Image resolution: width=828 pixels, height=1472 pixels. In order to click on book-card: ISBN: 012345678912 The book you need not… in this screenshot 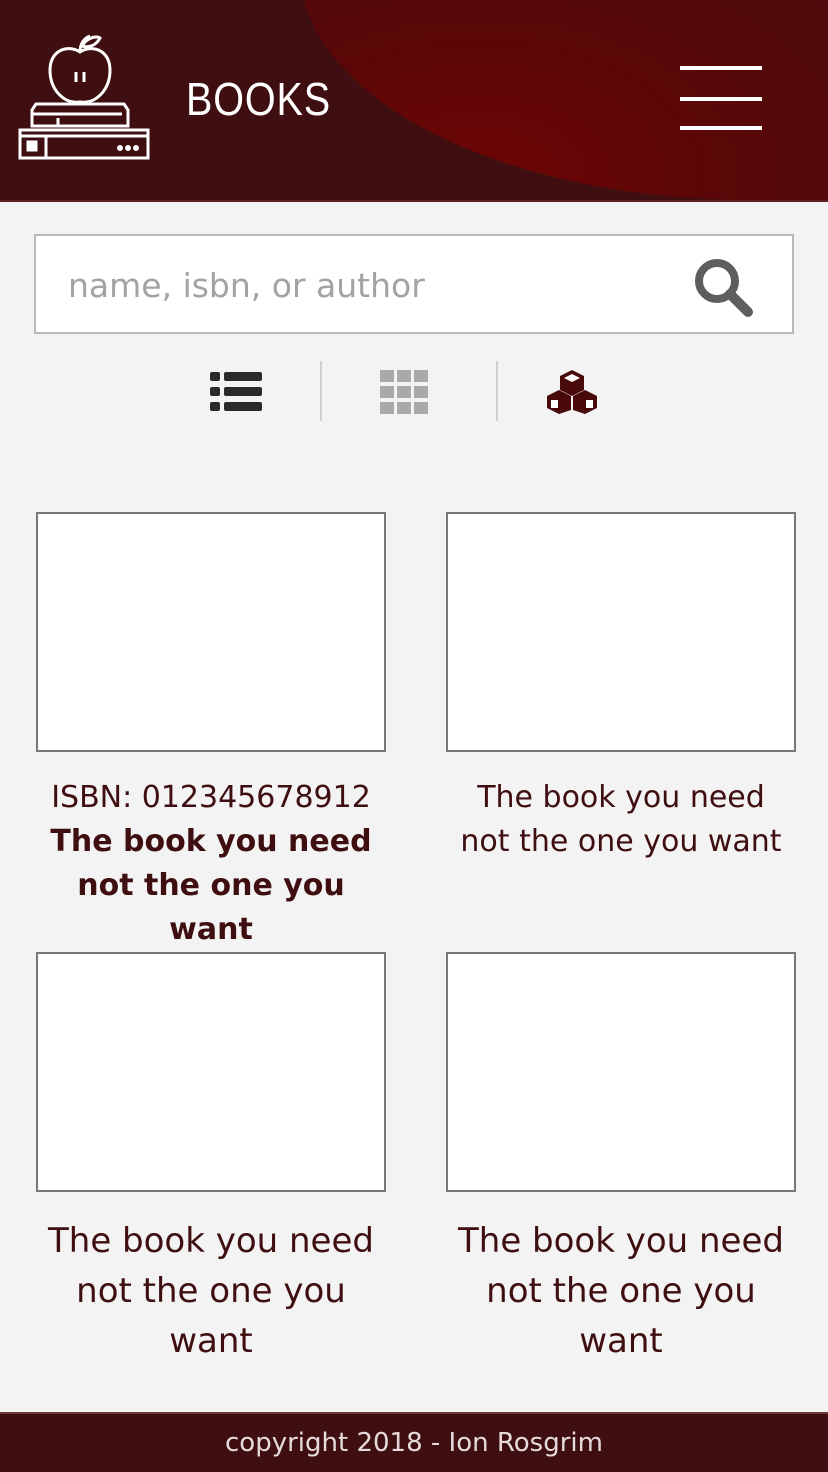, I will do `click(211, 732)`.